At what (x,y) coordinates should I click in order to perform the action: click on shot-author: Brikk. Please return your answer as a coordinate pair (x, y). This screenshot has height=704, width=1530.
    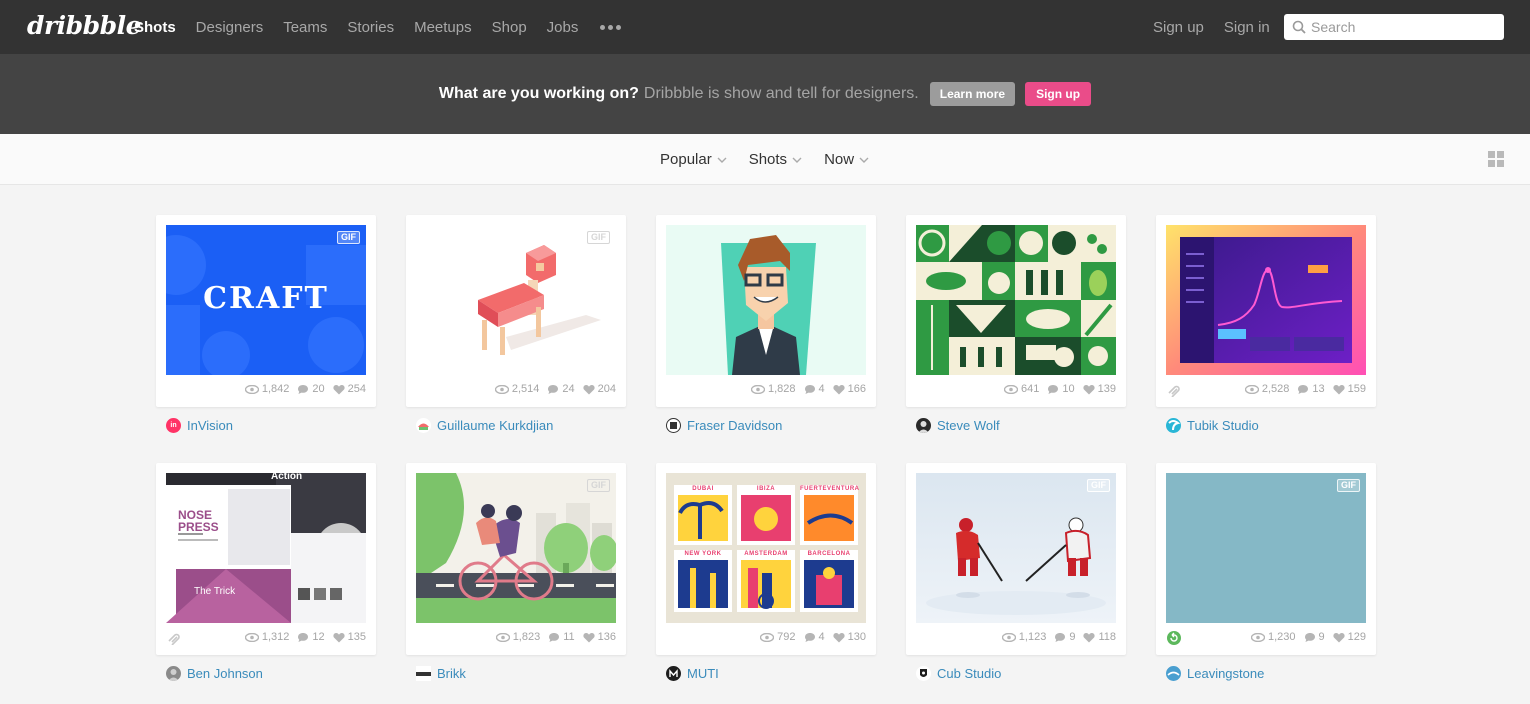
    Looking at the image, I should click on (441, 673).